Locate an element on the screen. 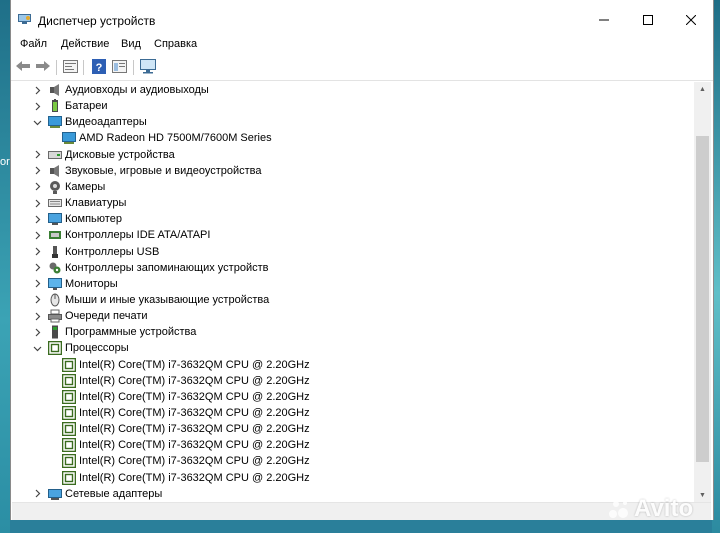 The height and width of the screenshot is (533, 720). horizontal-scrollbar is located at coordinates (361, 511).